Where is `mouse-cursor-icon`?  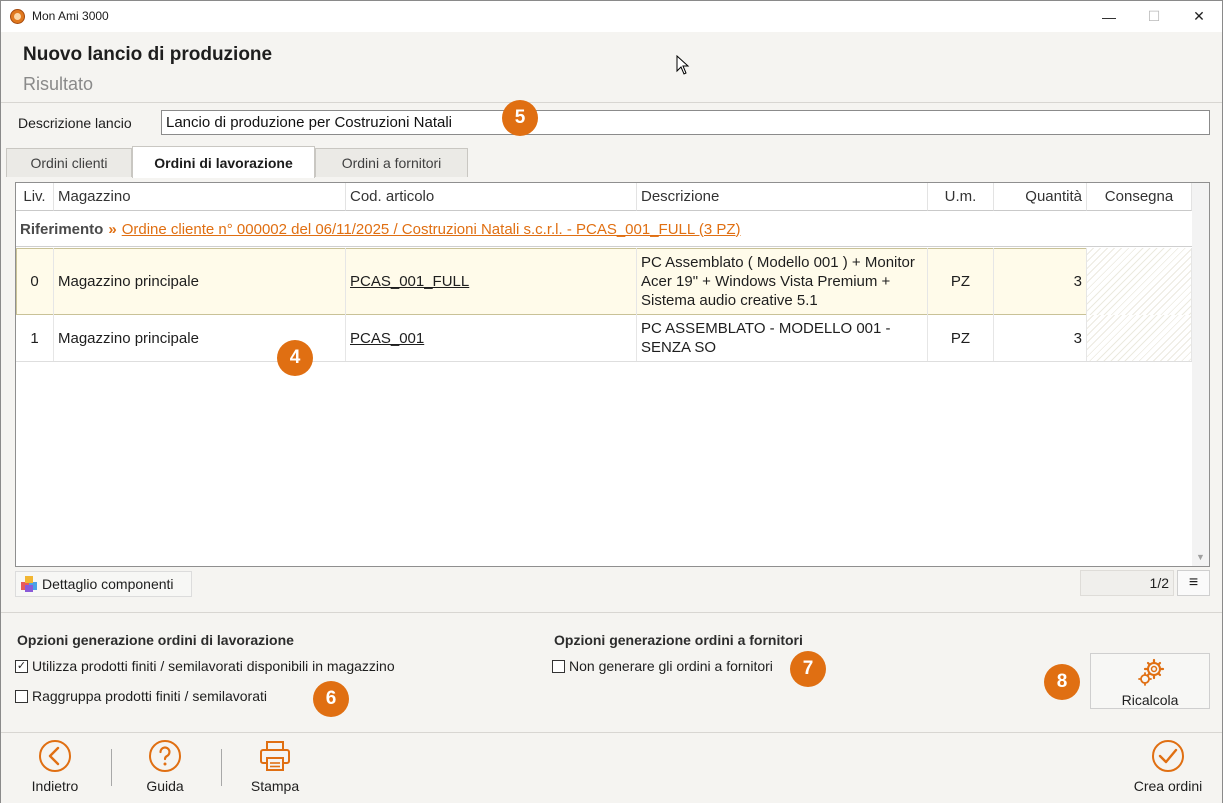 mouse-cursor-icon is located at coordinates (683, 65).